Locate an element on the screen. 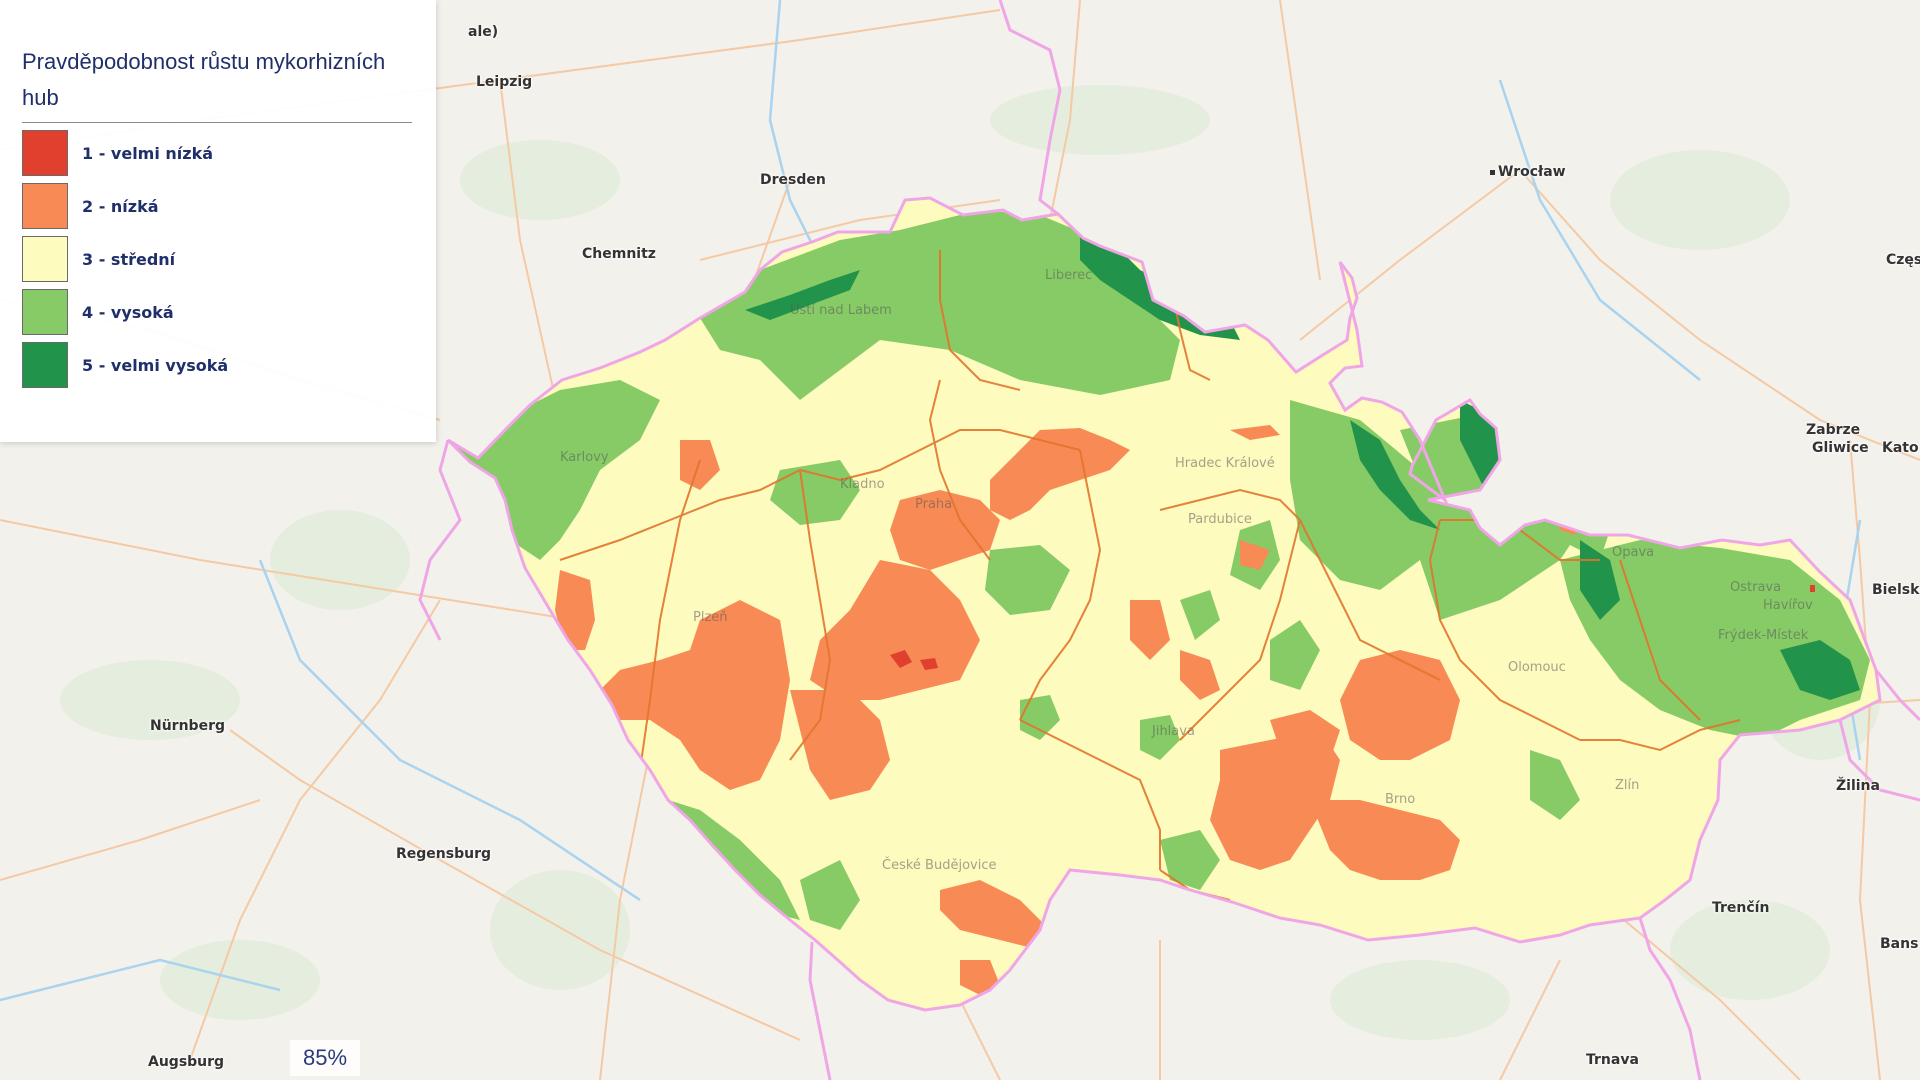 This screenshot has height=1080, width=1920. city-leipzig: Leipzig is located at coordinates (504, 82).